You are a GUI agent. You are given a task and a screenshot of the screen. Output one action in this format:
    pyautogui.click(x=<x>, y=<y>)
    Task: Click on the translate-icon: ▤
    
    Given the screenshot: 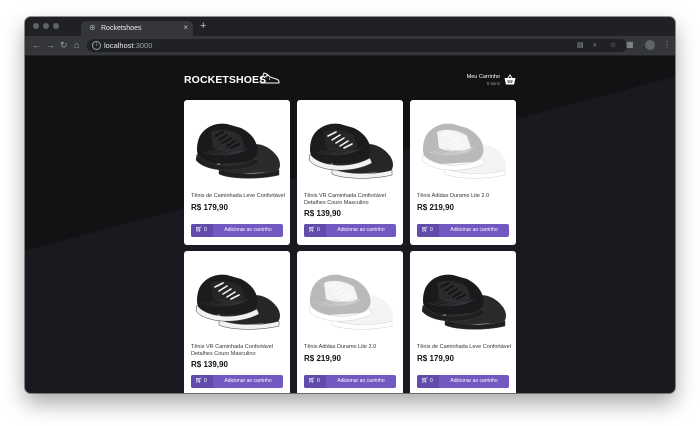 What is the action you would take?
    pyautogui.click(x=580, y=45)
    